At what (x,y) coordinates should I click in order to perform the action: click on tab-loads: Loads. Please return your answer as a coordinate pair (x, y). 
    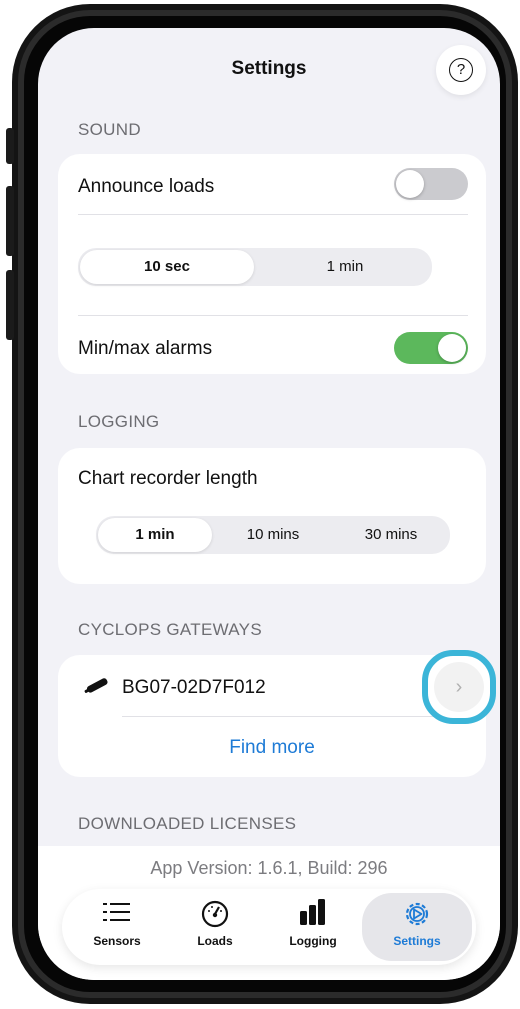
    Looking at the image, I should click on (215, 927).